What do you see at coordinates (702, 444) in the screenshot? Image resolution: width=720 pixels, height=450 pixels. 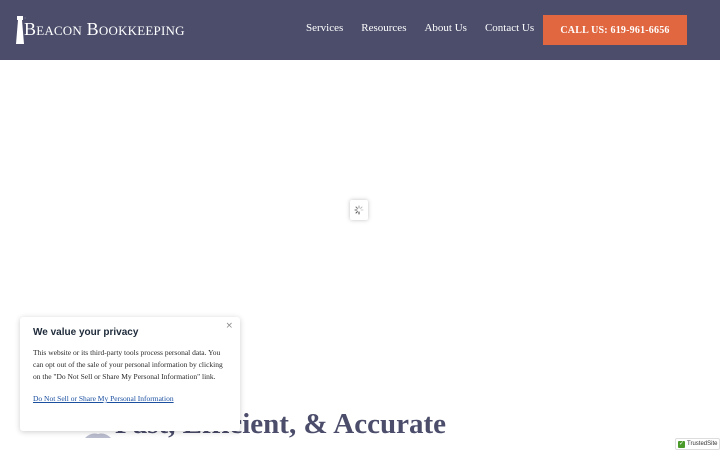 I see `trustedsite-label: TrustedSite` at bounding box center [702, 444].